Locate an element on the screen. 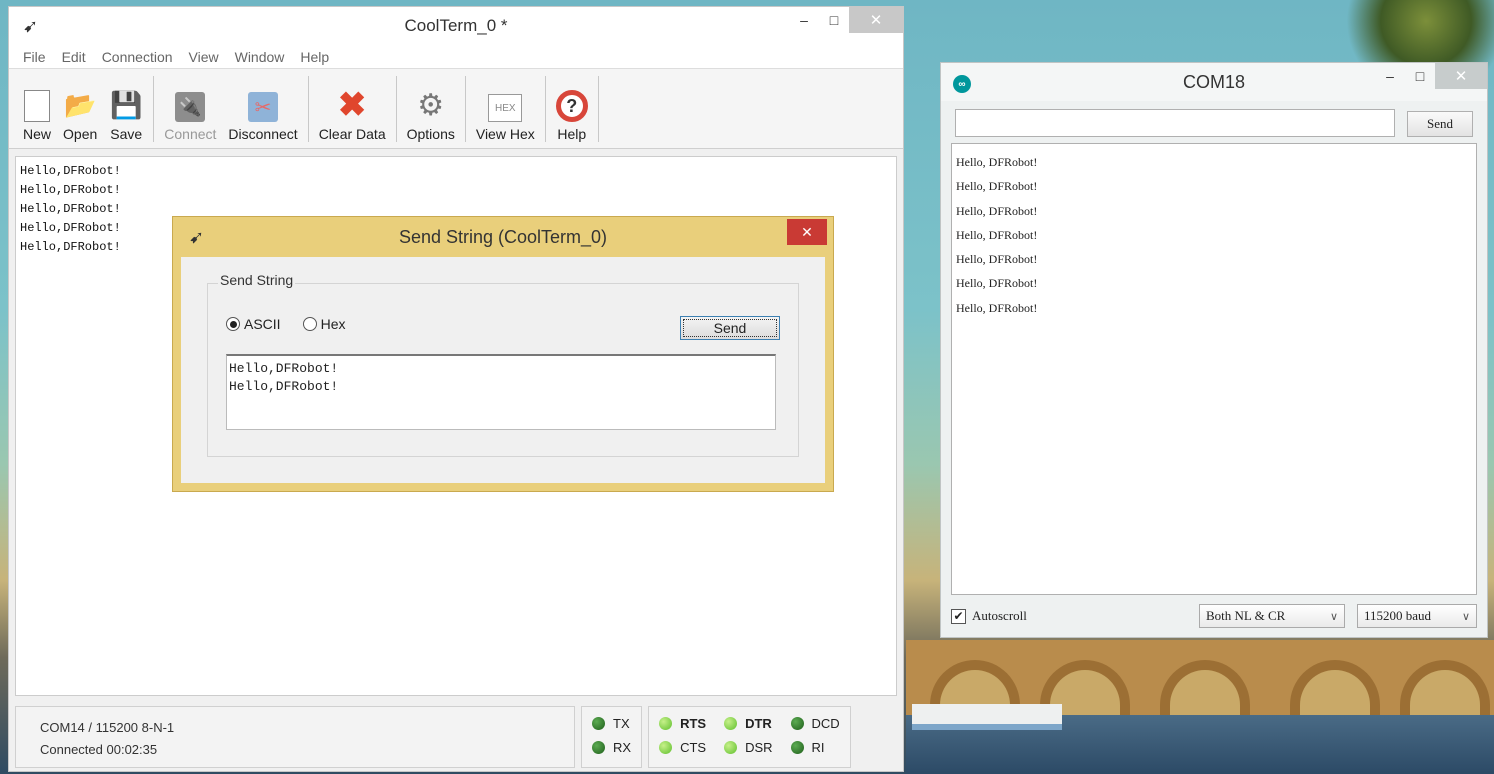 This screenshot has height=774, width=1494. line-ending-select: Both NL & CR ∨ is located at coordinates (1272, 616).